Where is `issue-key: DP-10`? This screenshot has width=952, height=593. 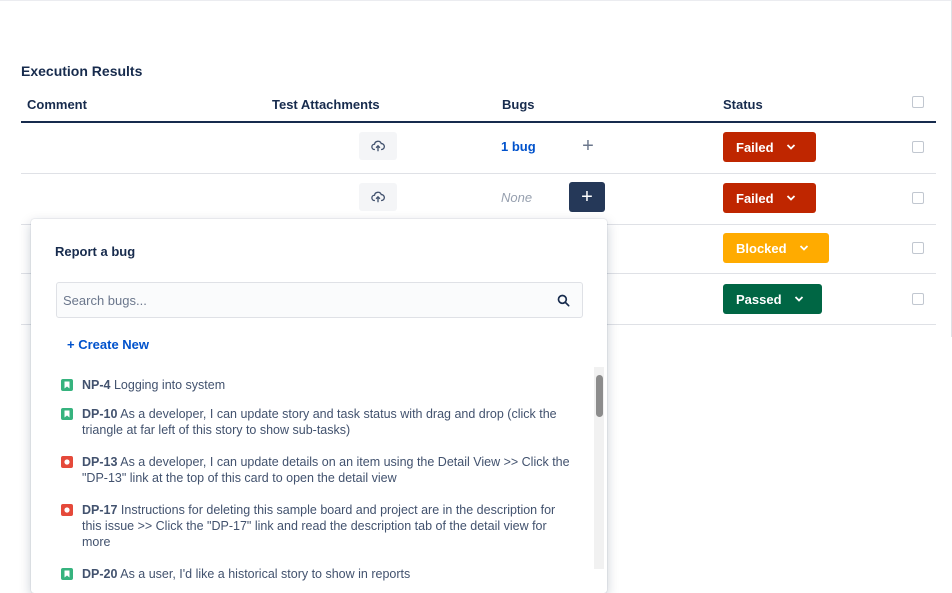
issue-key: DP-10 is located at coordinates (100, 414).